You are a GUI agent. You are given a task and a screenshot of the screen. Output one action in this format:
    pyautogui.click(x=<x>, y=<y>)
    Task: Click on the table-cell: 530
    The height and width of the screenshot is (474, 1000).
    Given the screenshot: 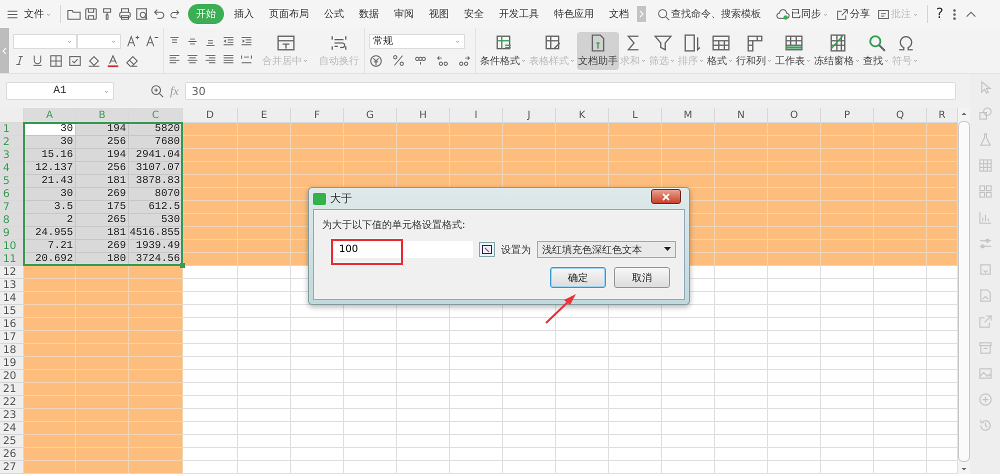 What is the action you would take?
    pyautogui.click(x=156, y=220)
    